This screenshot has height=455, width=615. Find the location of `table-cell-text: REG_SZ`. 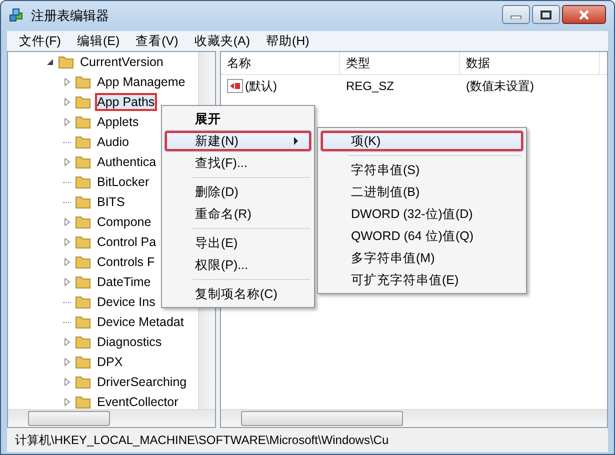

table-cell-text: REG_SZ is located at coordinates (370, 86).